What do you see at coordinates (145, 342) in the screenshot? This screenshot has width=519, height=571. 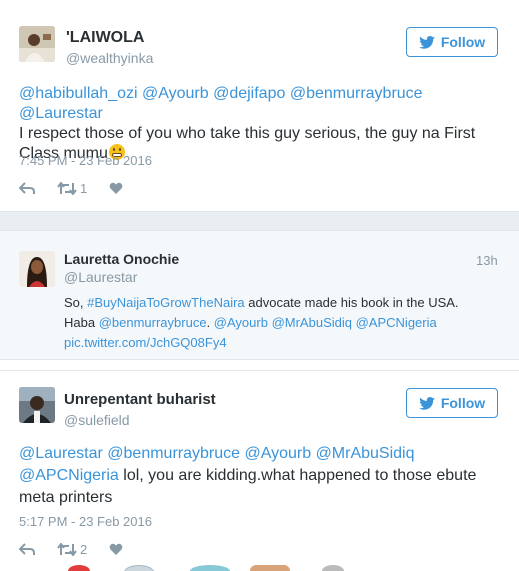 I see `pic-link: pic.twitter.com/JchGQ08Fy4` at bounding box center [145, 342].